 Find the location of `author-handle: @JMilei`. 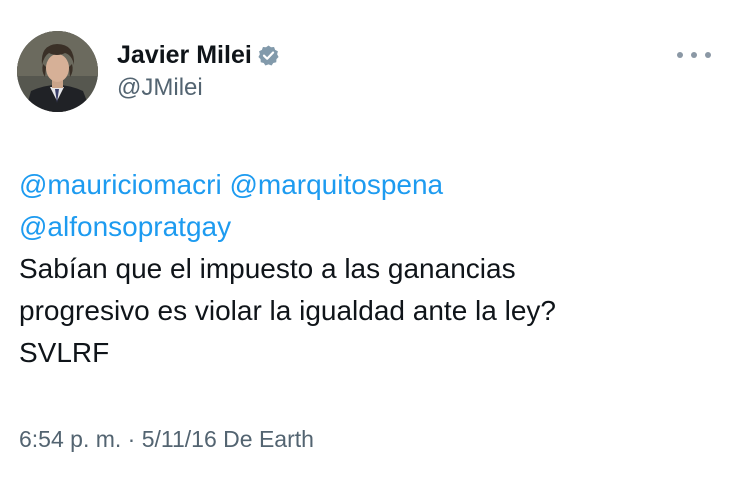

author-handle: @JMilei is located at coordinates (198, 88).